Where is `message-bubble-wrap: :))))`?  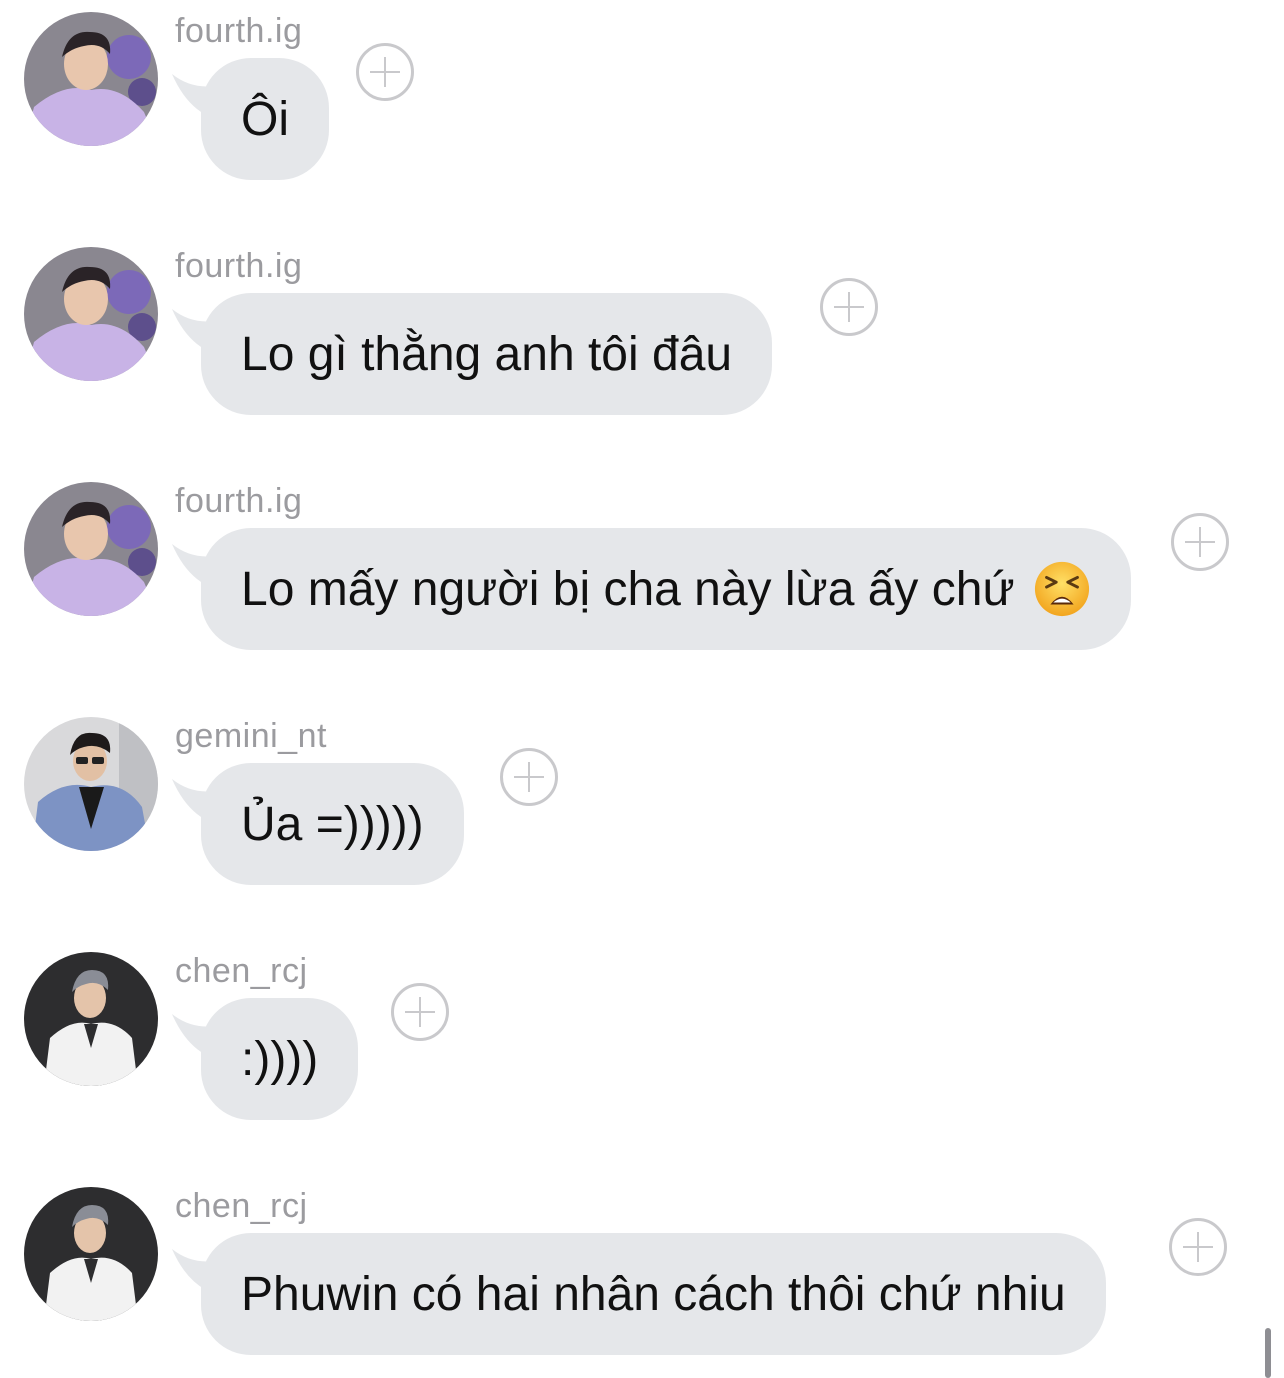 message-bubble-wrap: :)))) is located at coordinates (265, 1059).